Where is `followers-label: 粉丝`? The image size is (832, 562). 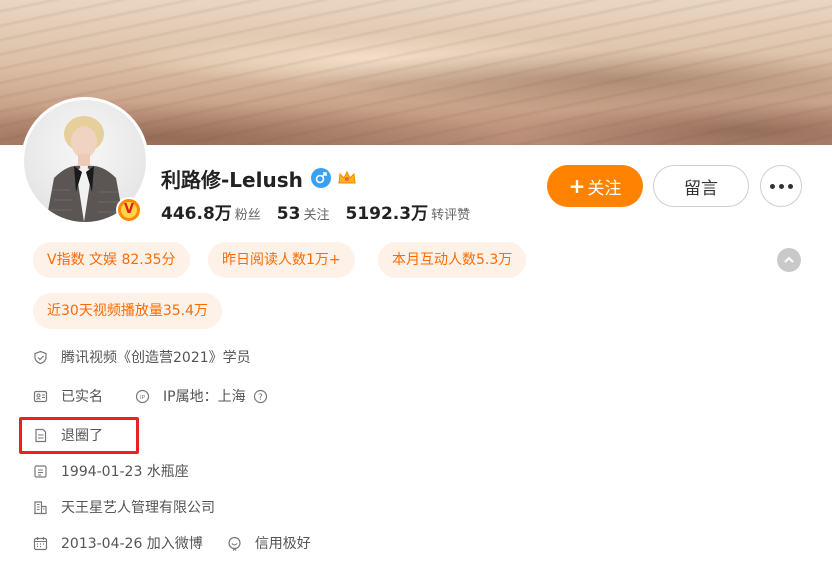
followers-label: 粉丝 is located at coordinates (248, 213).